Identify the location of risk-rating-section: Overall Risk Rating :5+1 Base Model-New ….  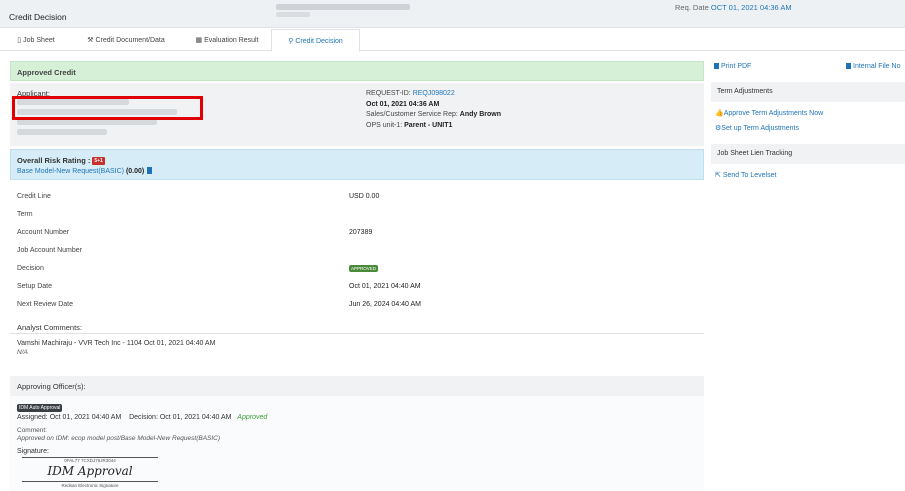
(357, 164).